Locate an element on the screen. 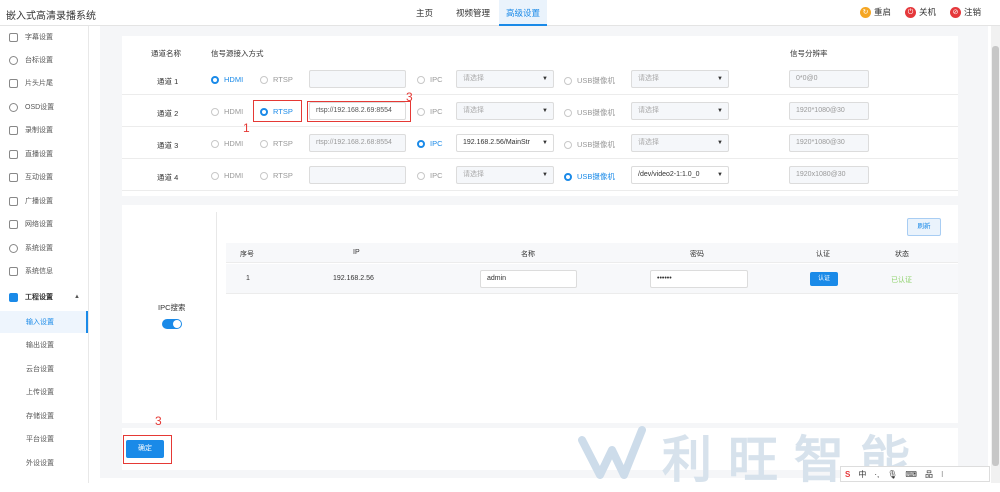 Image resolution: width=1000 pixels, height=492 pixels. usb-select: /dev/video2-1:1.0_0 ▼ is located at coordinates (680, 175).